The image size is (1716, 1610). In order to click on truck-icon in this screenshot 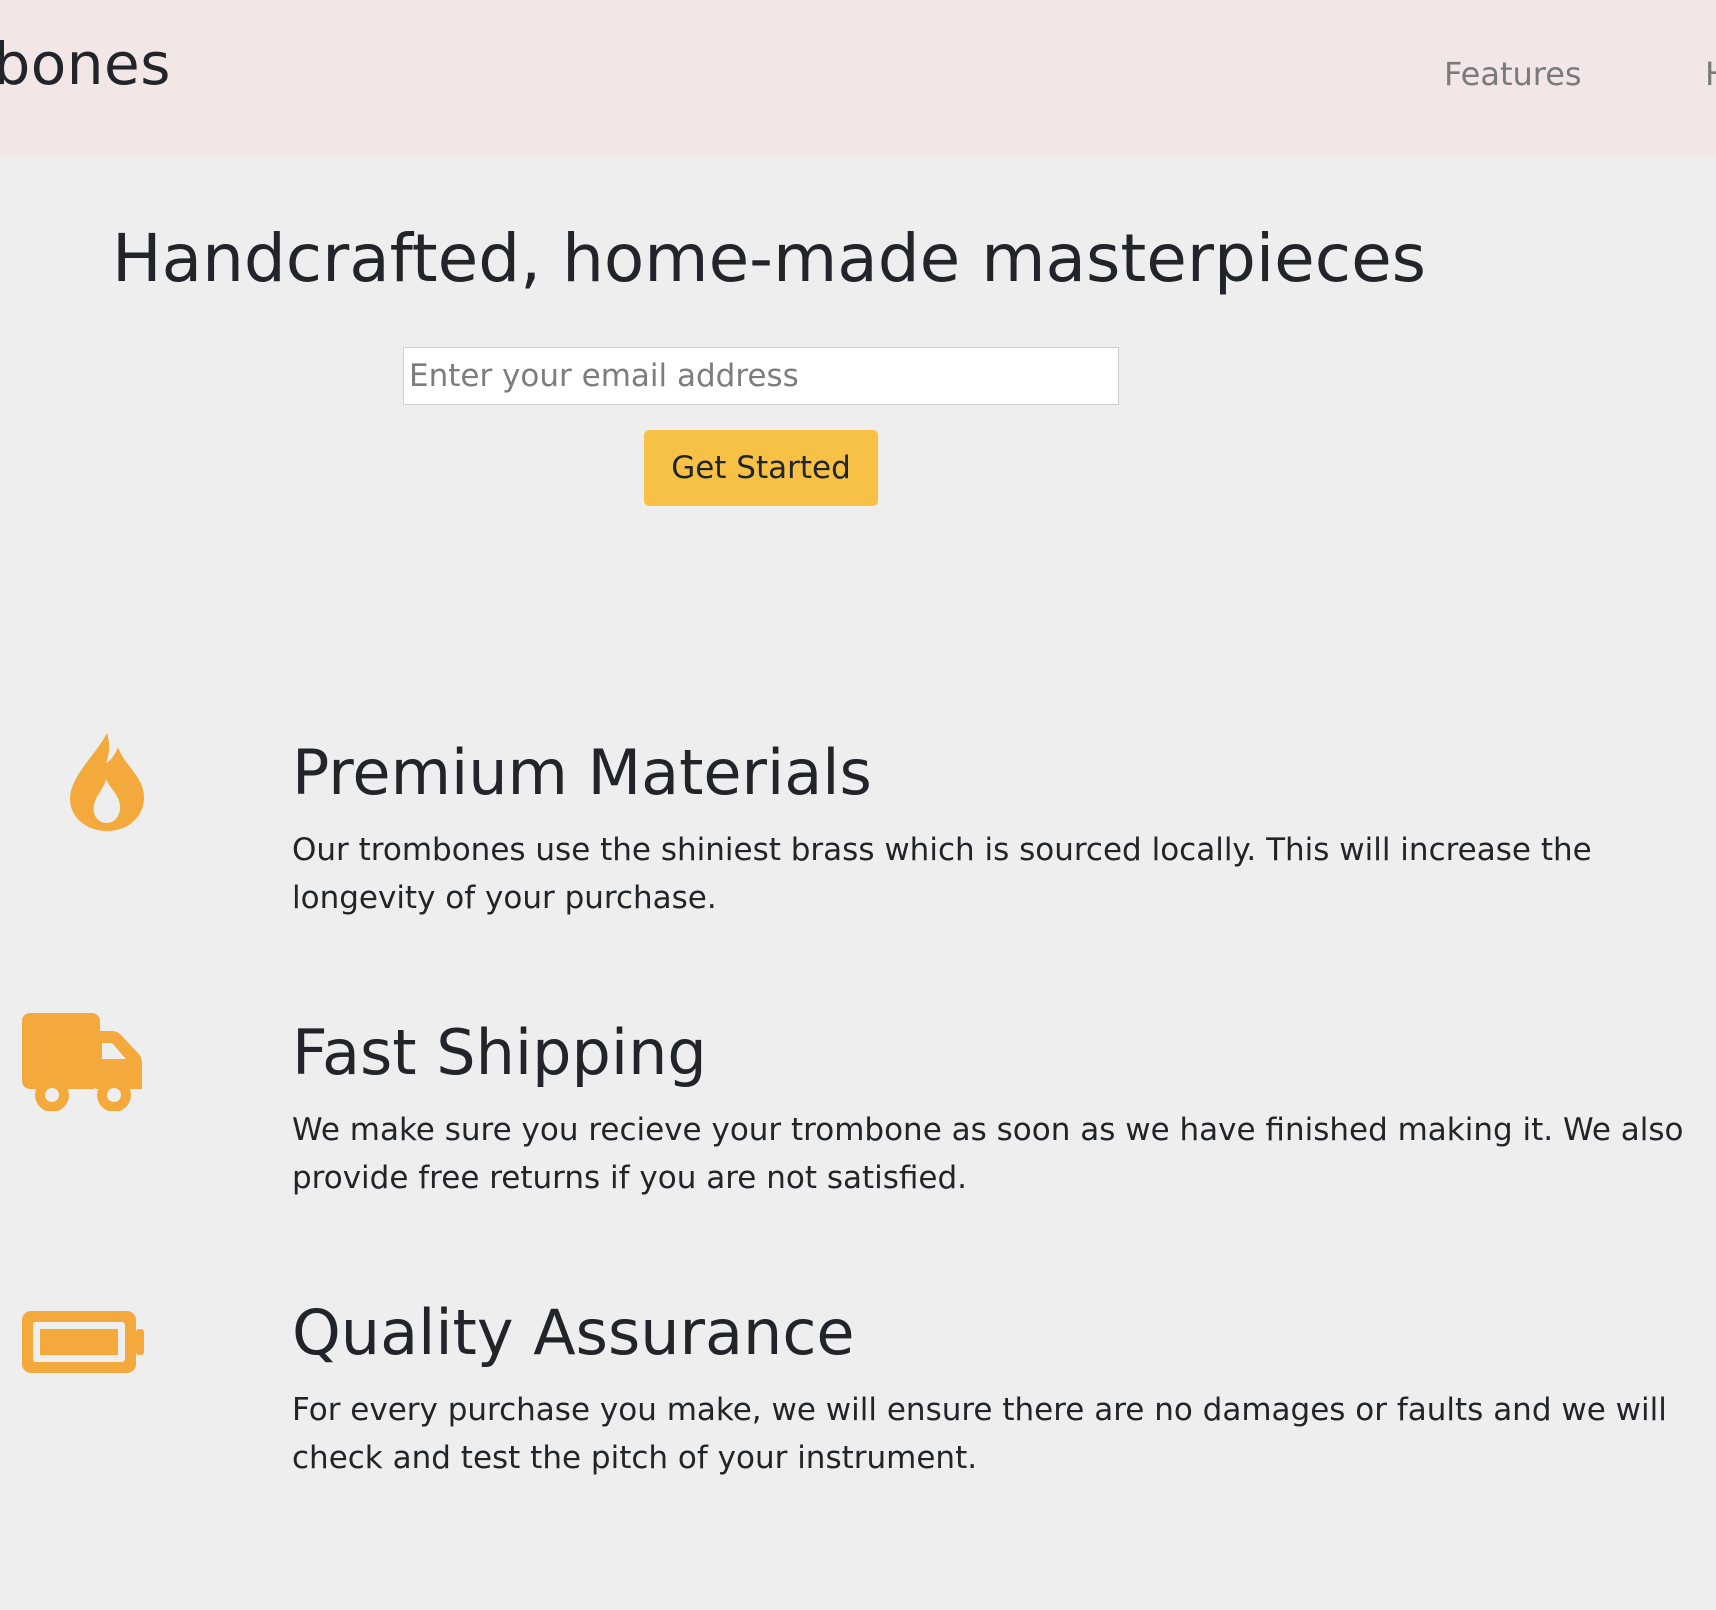, I will do `click(82, 1062)`.